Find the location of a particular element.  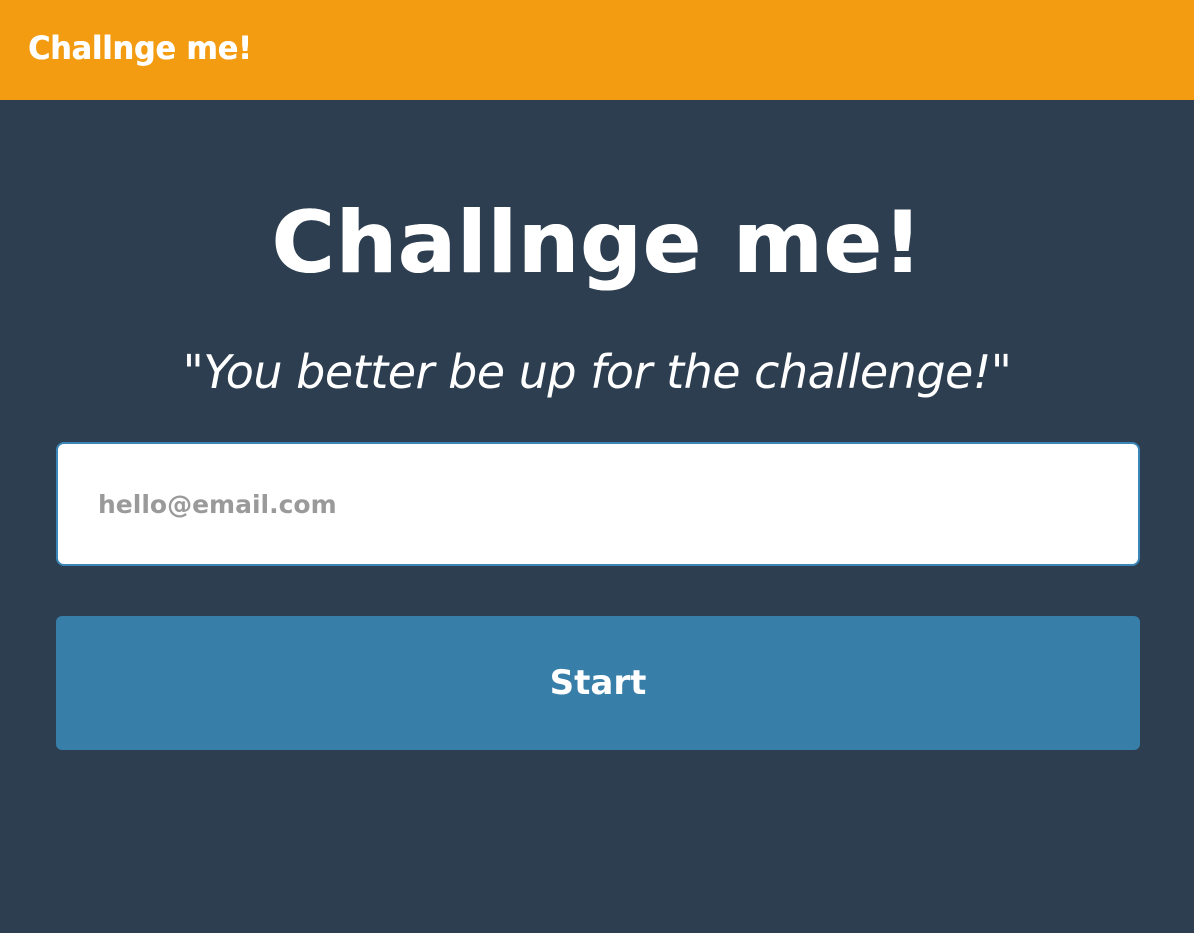

navbar-brand-link: Challnge me! is located at coordinates (140, 48).